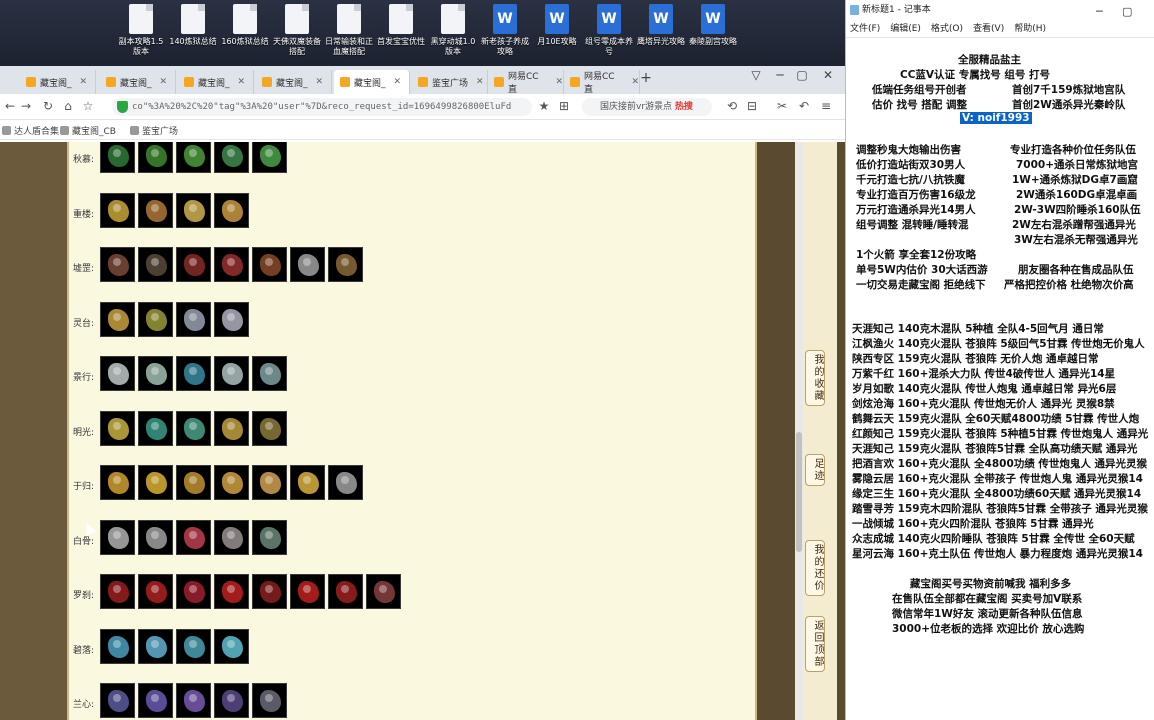  What do you see at coordinates (10, 106) in the screenshot?
I see `back-icon: ←` at bounding box center [10, 106].